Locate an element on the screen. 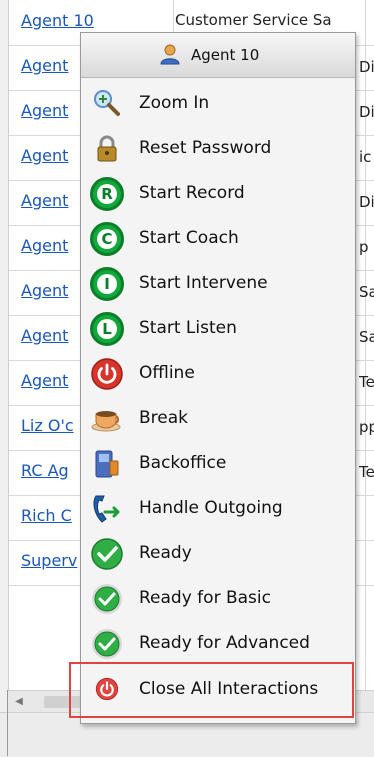  menu-item-label: Break is located at coordinates (163, 418).